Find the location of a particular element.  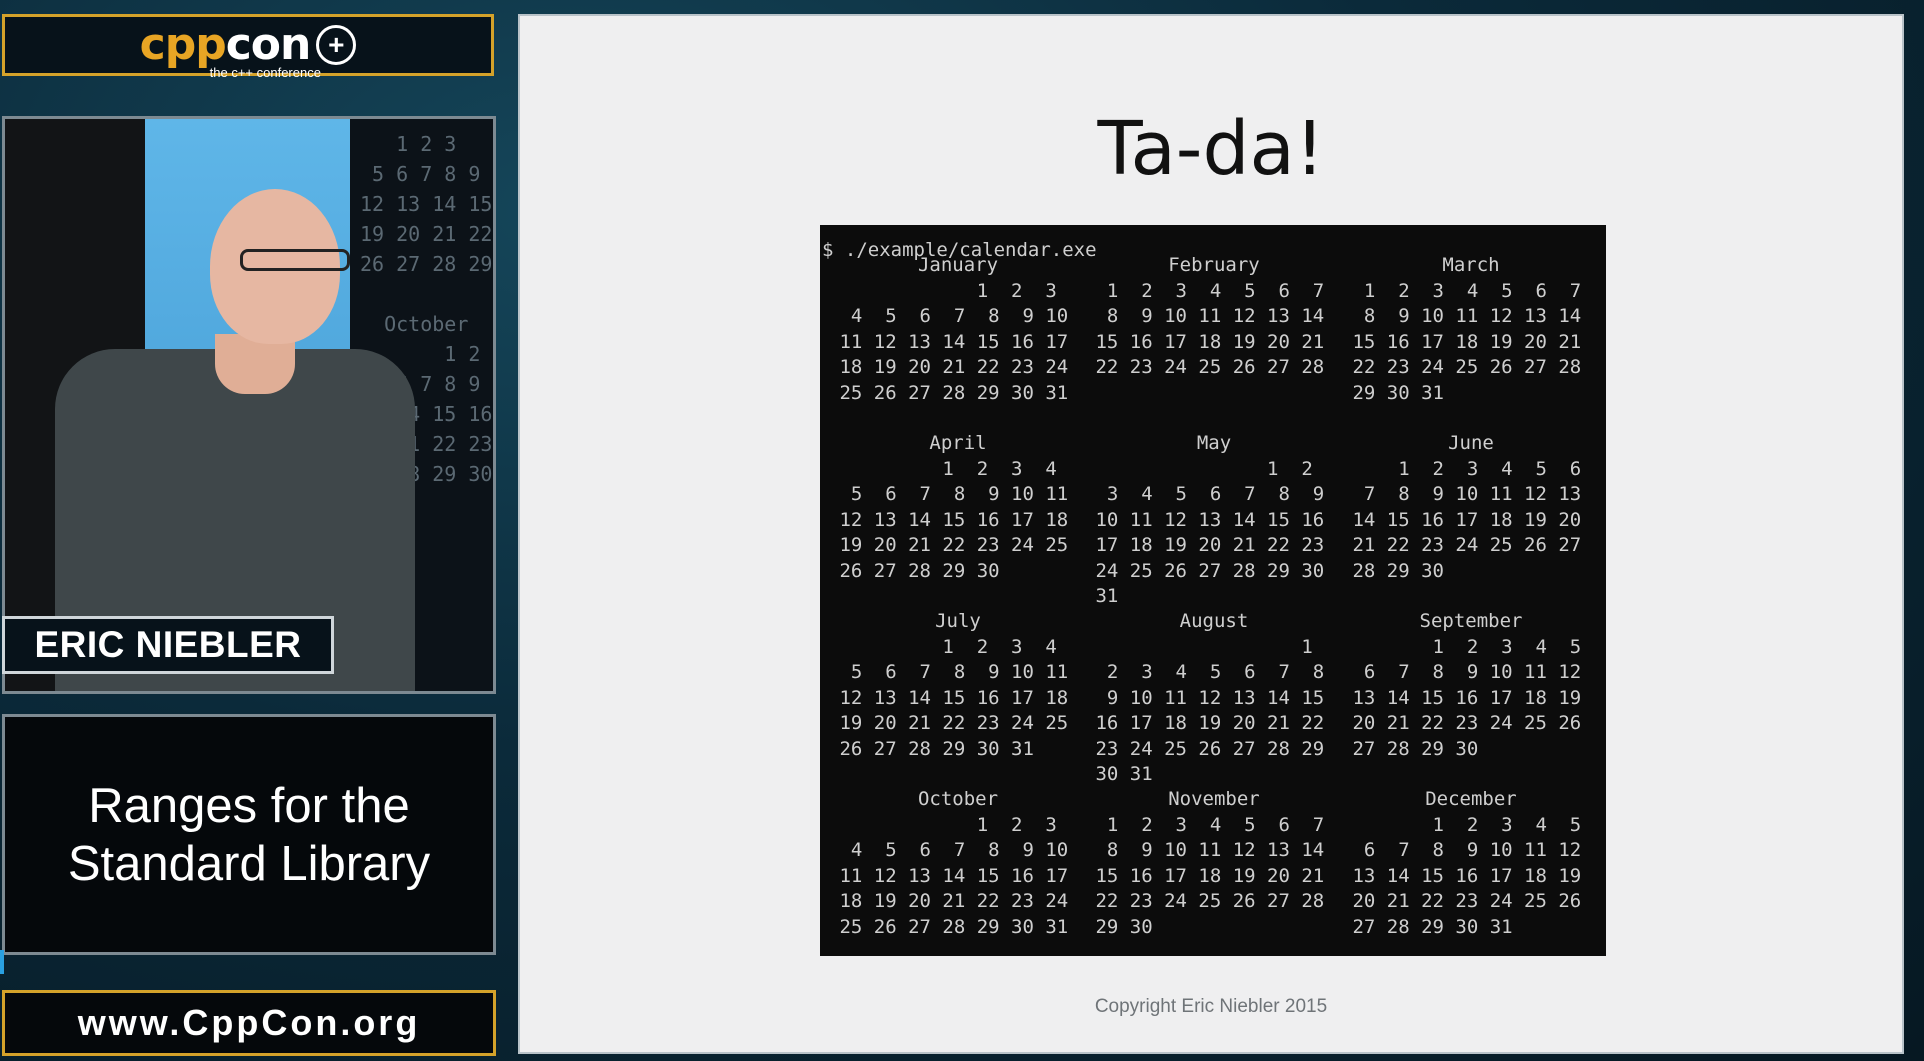

month-name: October is located at coordinates (958, 799).